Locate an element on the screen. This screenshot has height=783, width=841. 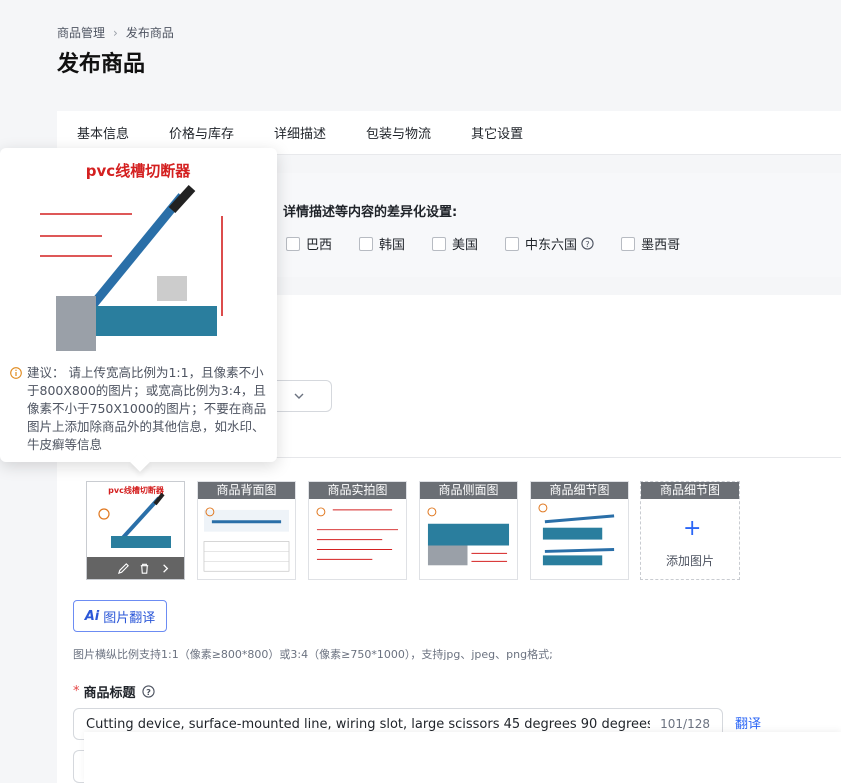
image-thumb-back: 商品背面图 is located at coordinates (246, 530).